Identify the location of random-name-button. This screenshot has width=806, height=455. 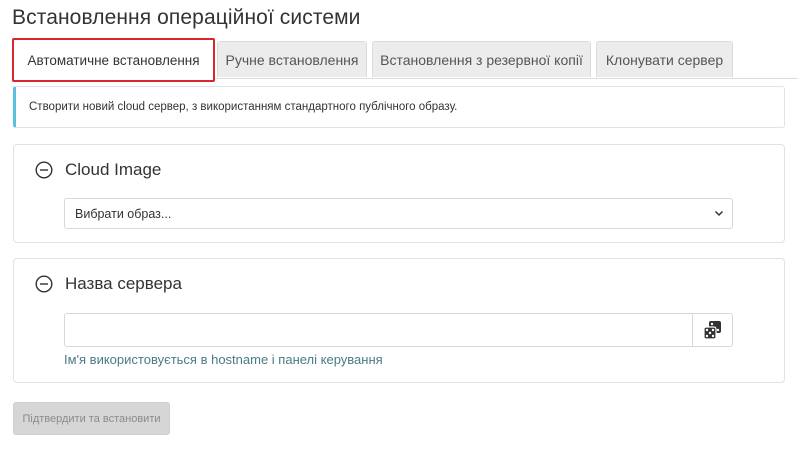
(712, 330).